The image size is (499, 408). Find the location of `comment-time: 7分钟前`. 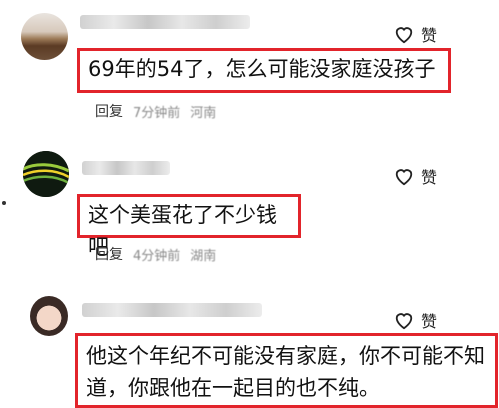

comment-time: 7分钟前 is located at coordinates (157, 113).